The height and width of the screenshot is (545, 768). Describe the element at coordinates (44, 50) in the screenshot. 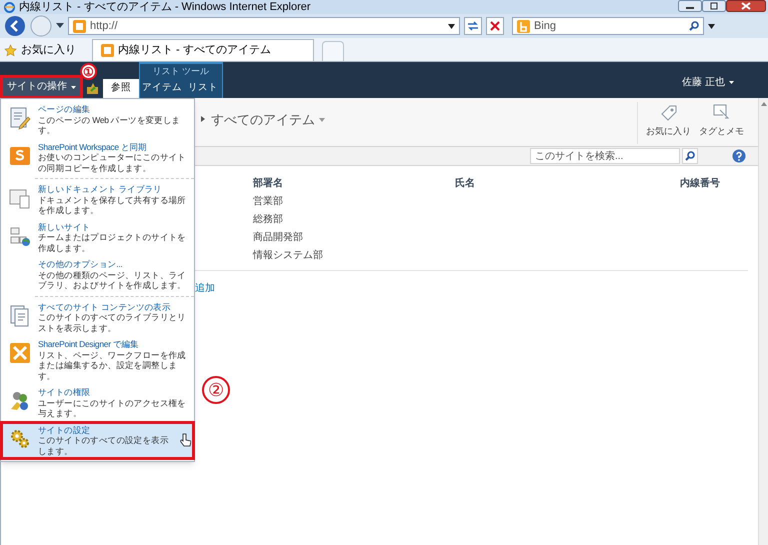

I see `favorites-button: お気に入り` at that location.